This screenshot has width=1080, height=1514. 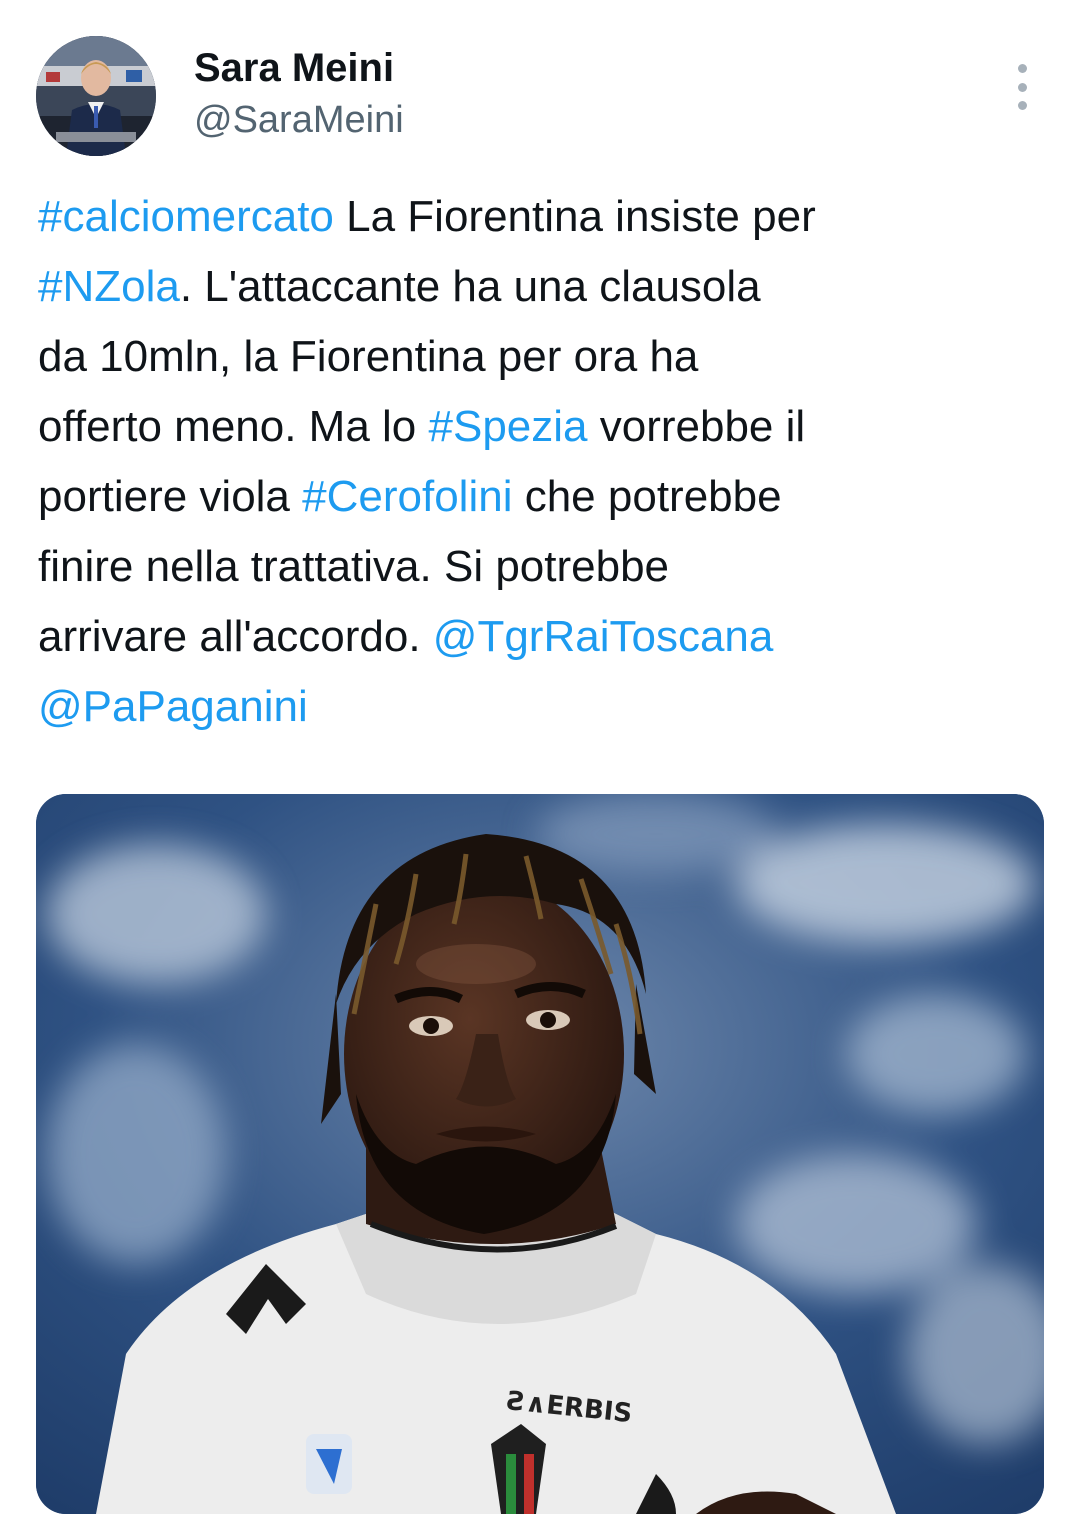 I want to click on user-names: Sara Meini @SaraMeini, so click(x=299, y=94).